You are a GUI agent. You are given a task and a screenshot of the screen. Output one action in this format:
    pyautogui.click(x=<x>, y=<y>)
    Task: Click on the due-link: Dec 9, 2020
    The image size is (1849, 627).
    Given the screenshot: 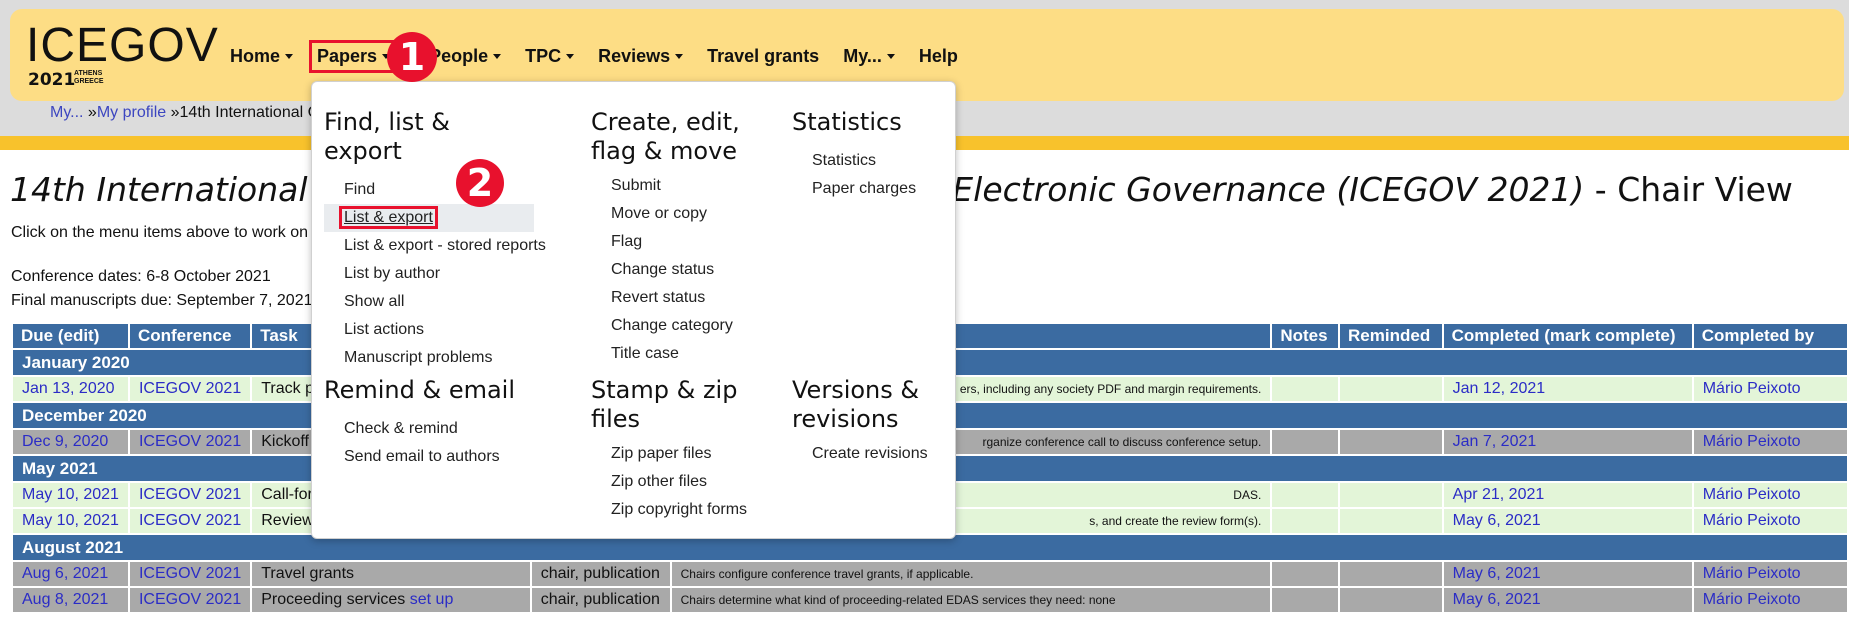 What is the action you would take?
    pyautogui.click(x=65, y=441)
    